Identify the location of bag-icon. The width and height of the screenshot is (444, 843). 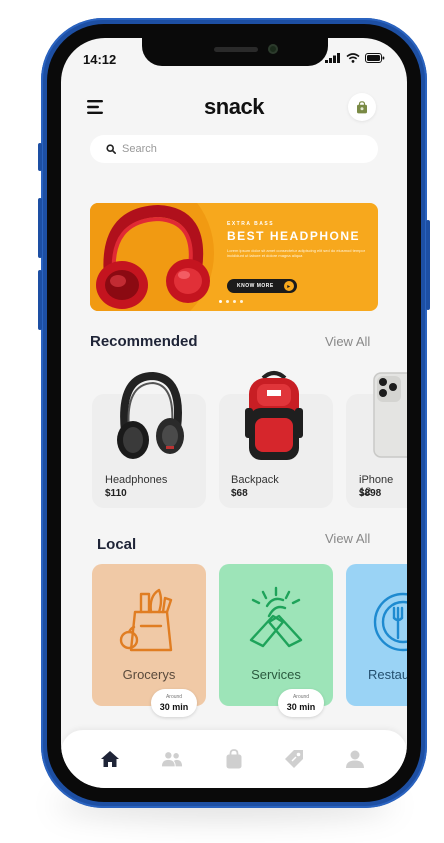
(234, 759).